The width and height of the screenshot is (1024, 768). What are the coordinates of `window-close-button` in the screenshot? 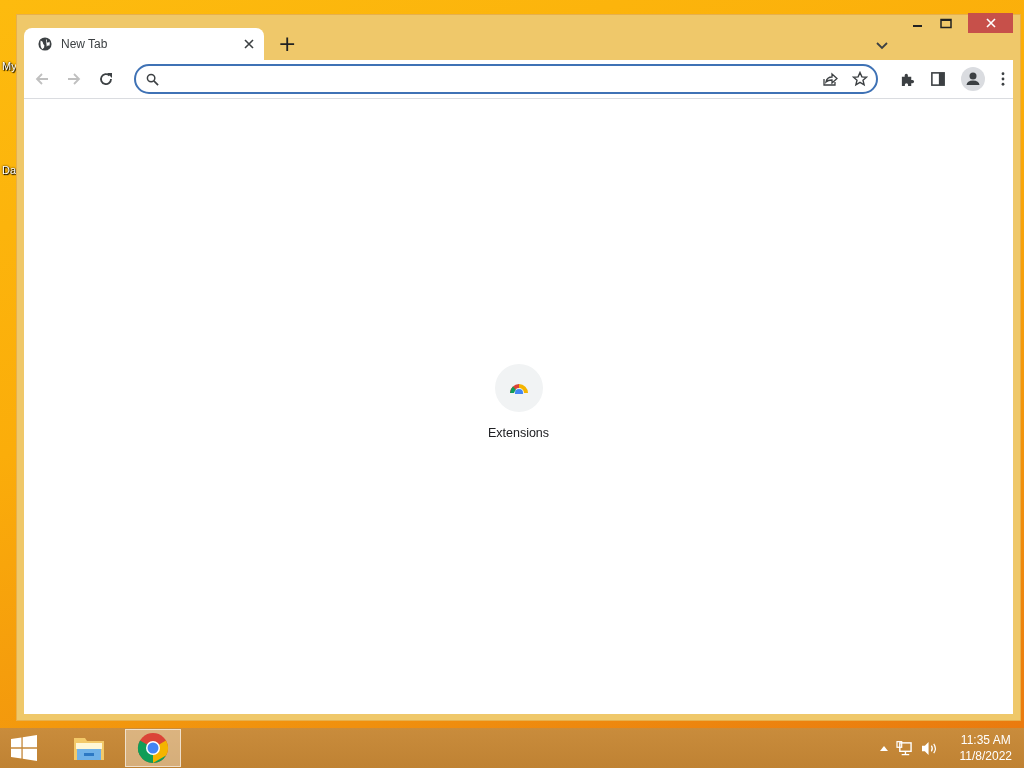 It's located at (990, 23).